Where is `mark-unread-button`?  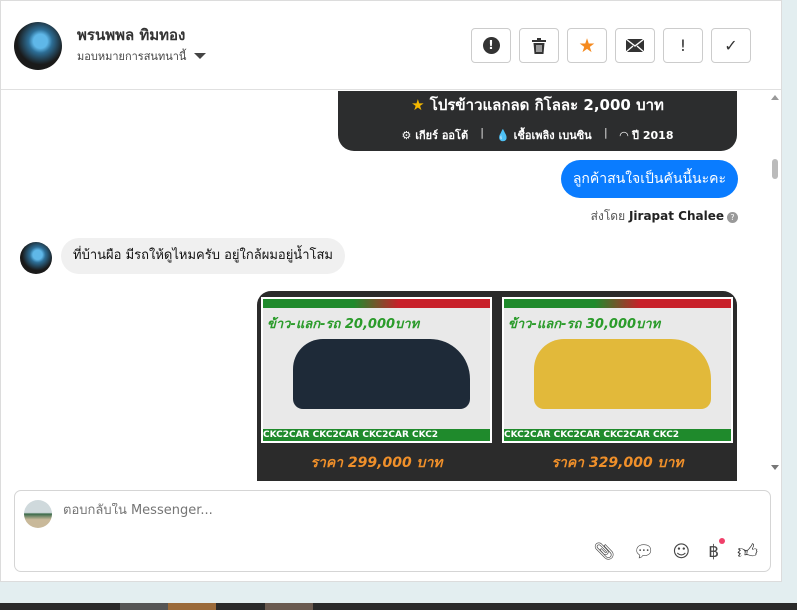 mark-unread-button is located at coordinates (635, 45).